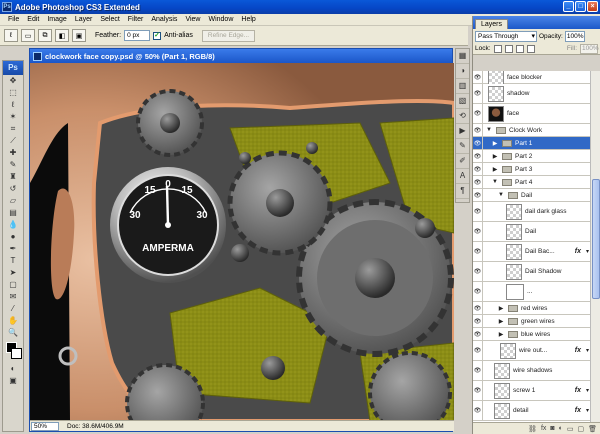  What do you see at coordinates (45, 35) in the screenshot?
I see `add-selection-icon: ⧉` at bounding box center [45, 35].